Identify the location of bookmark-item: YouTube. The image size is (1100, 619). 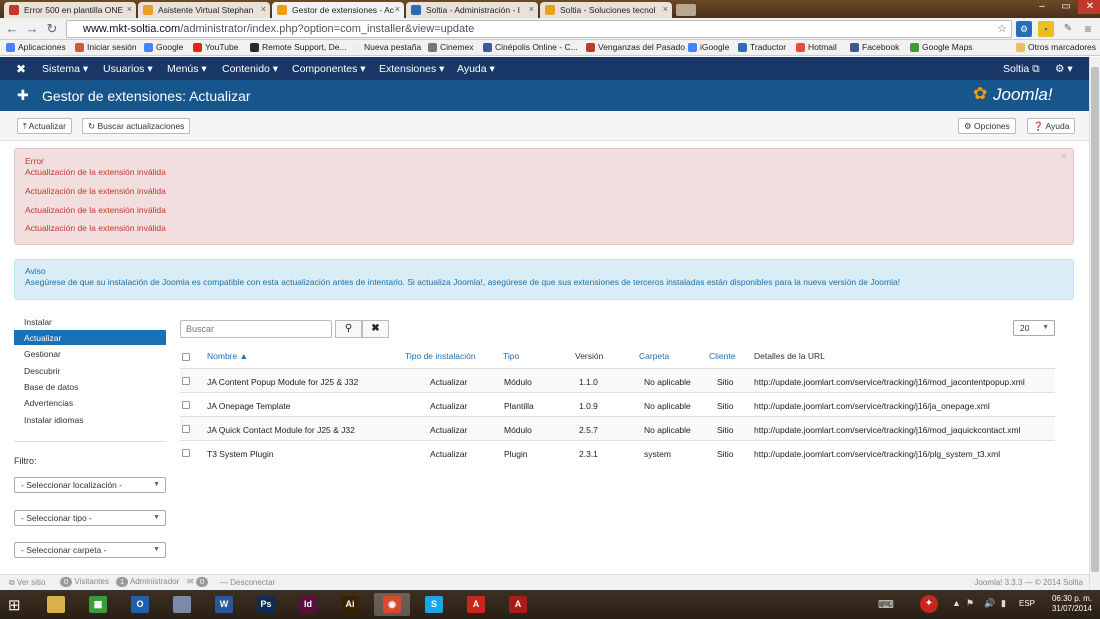
(215, 47).